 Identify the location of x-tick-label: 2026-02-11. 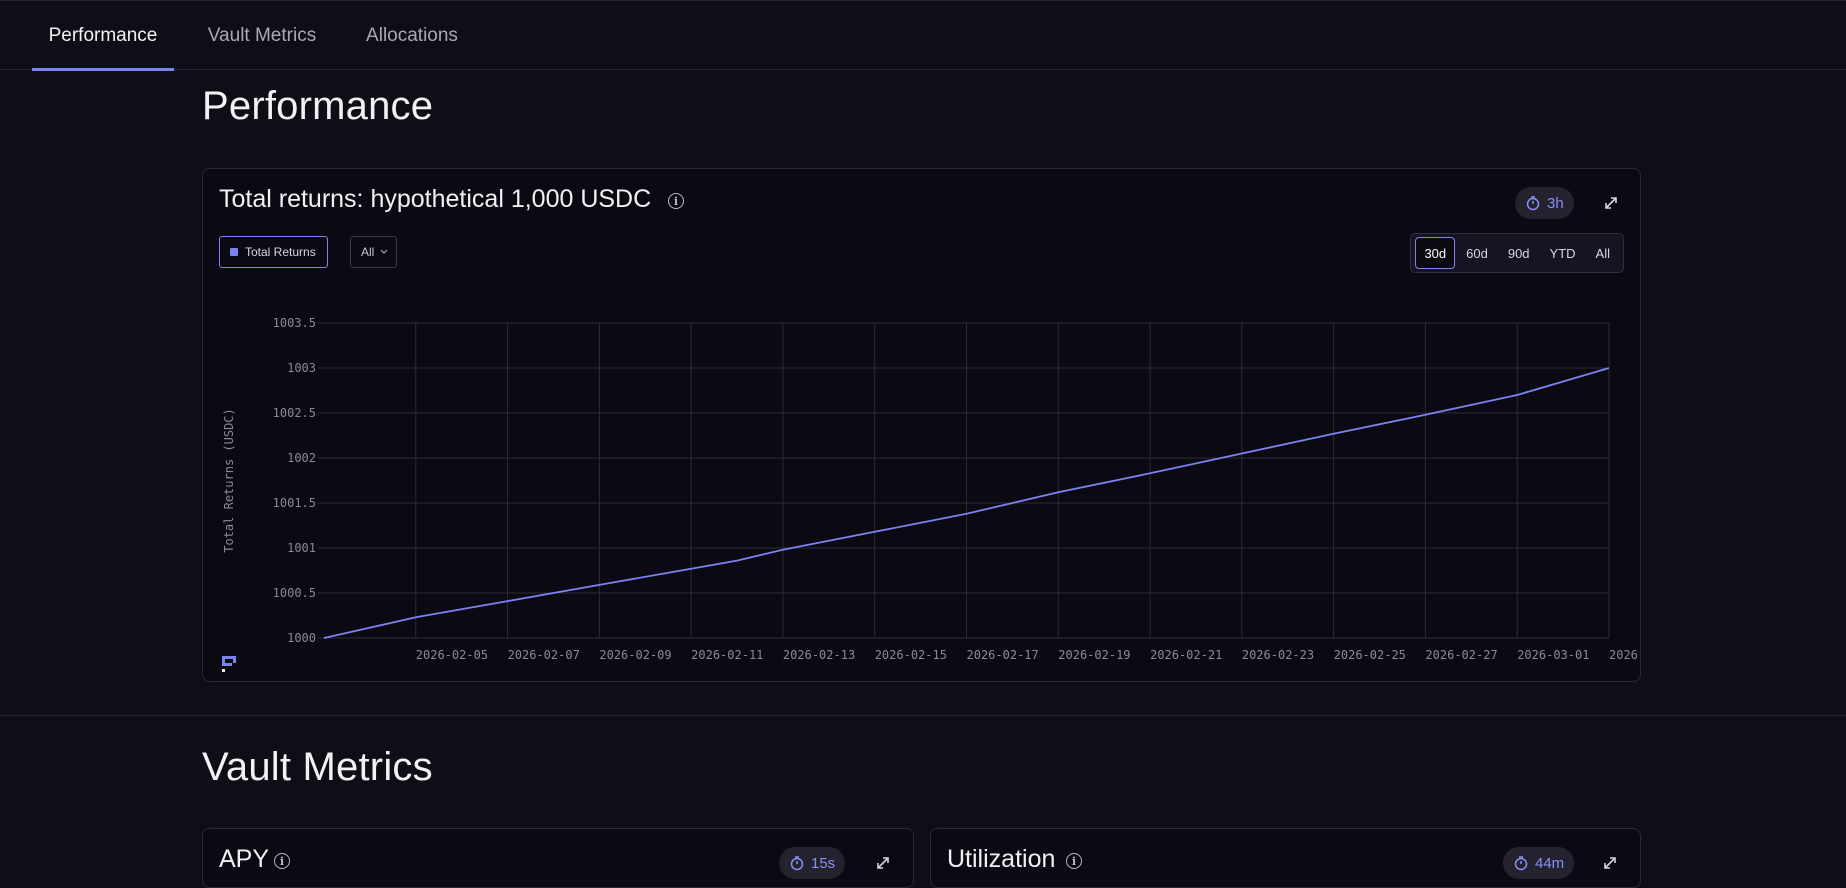
(727, 655).